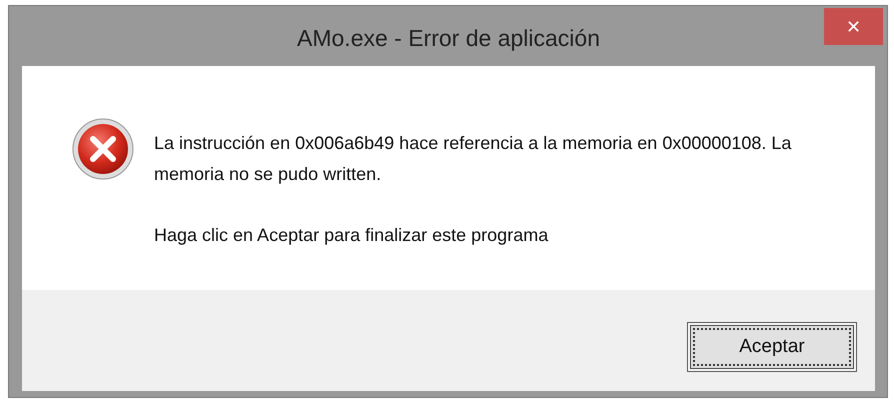  I want to click on close-button: ✕, so click(853, 26).